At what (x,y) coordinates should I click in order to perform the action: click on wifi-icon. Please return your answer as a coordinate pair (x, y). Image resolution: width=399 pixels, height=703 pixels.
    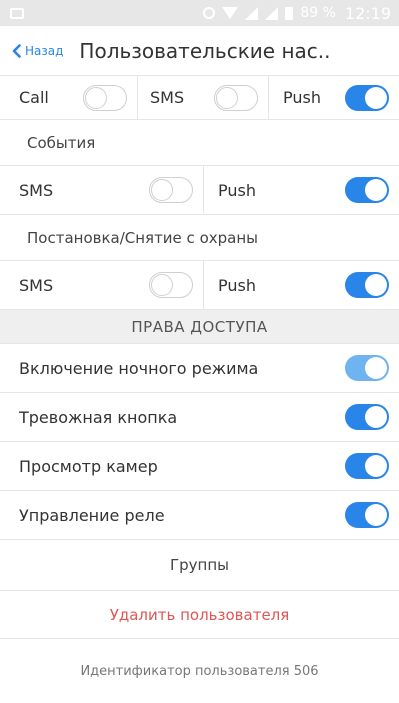
    Looking at the image, I should click on (230, 13).